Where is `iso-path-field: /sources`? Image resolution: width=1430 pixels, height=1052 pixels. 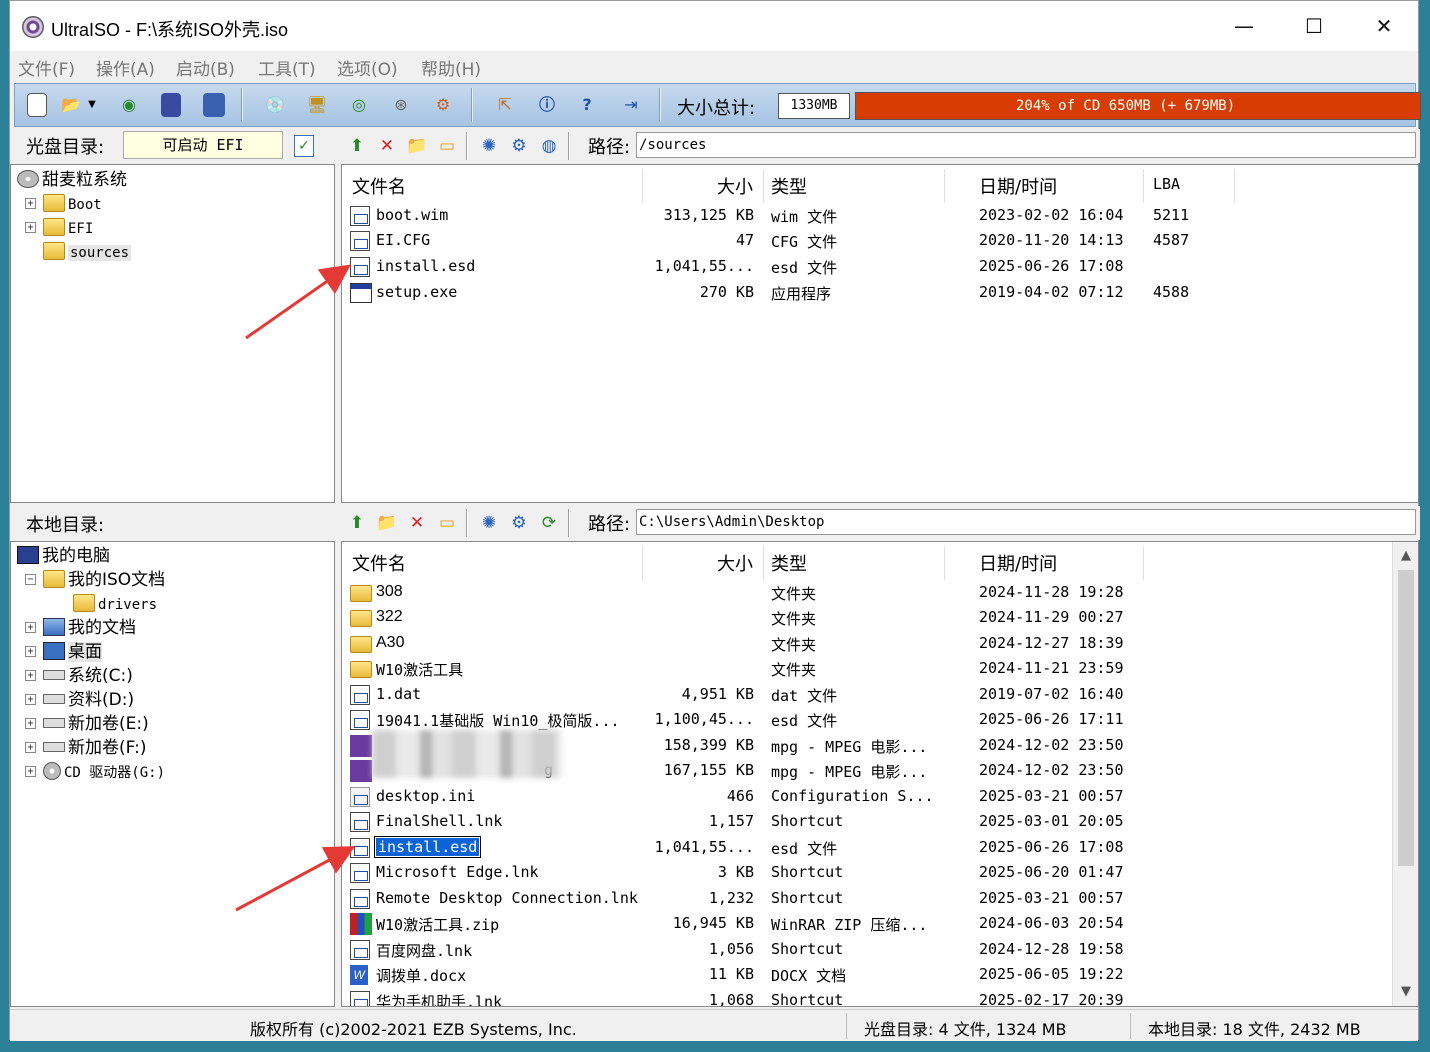
iso-path-field: /sources is located at coordinates (1026, 145).